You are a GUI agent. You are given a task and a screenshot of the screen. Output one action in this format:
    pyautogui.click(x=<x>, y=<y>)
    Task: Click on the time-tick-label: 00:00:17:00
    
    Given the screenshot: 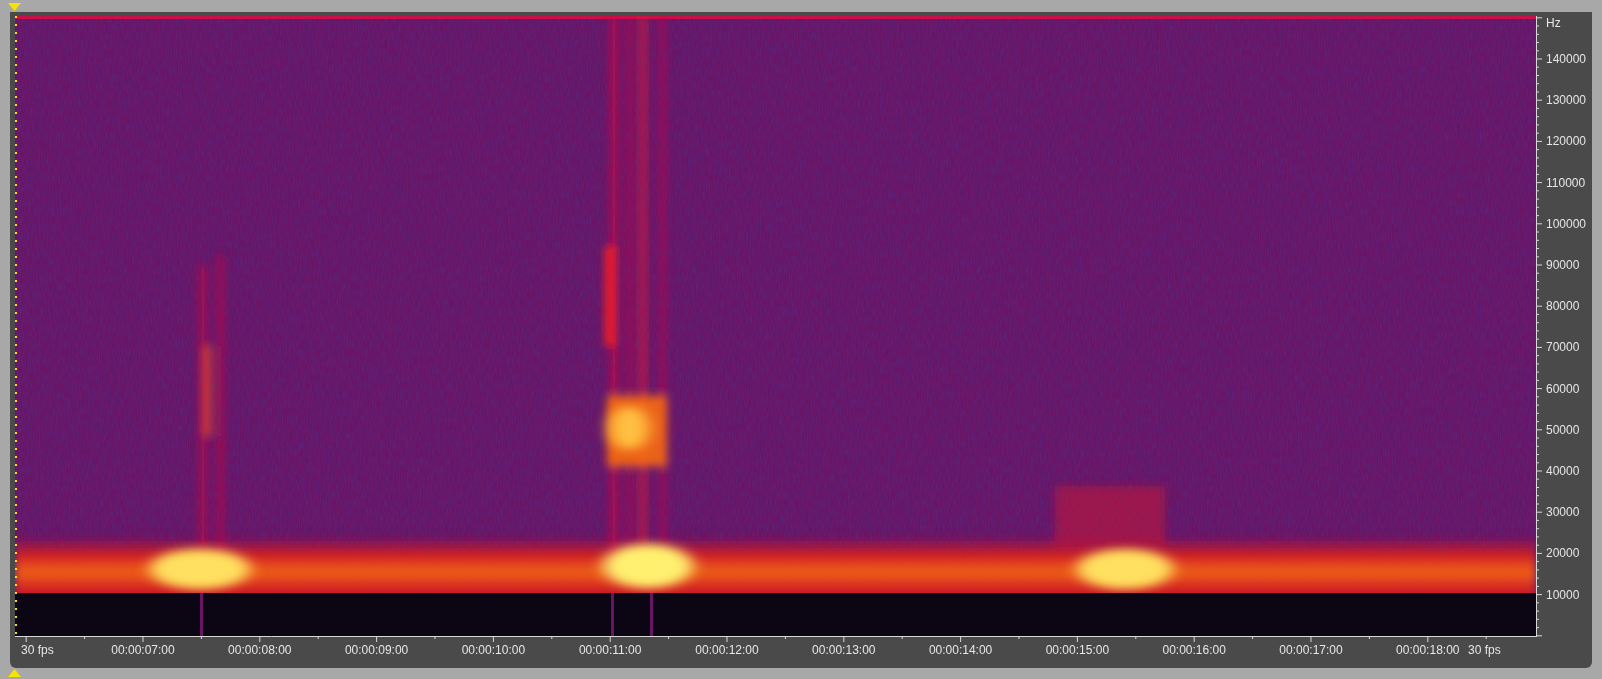 What is the action you would take?
    pyautogui.click(x=1311, y=650)
    